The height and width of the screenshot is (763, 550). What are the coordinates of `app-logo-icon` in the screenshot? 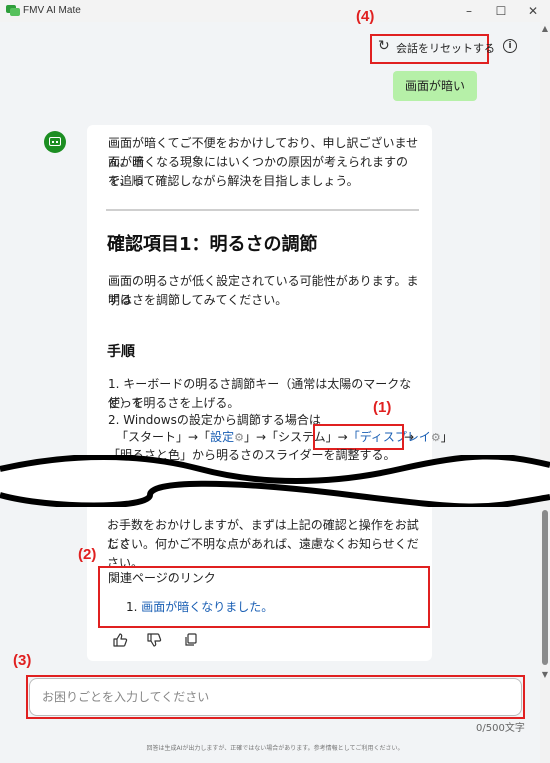 It's located at (13, 10).